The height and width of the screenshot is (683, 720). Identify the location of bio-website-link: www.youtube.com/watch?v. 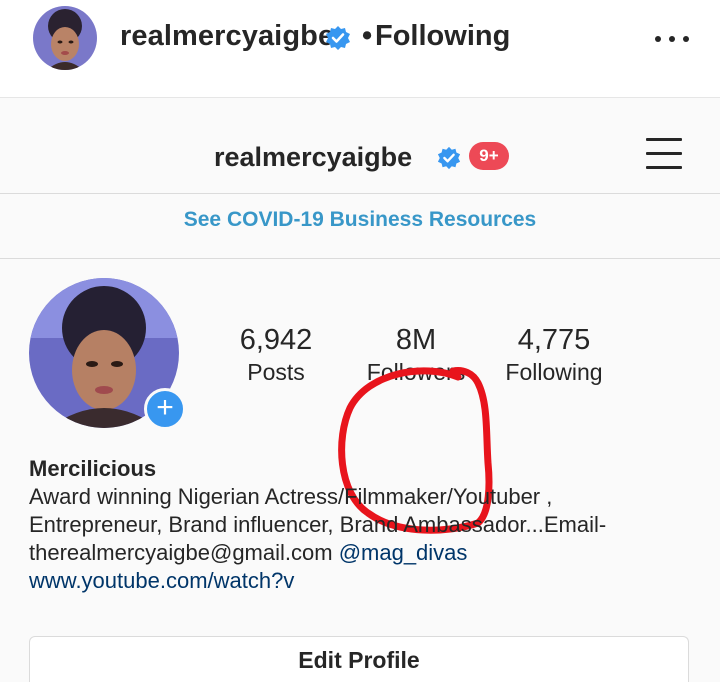
(364, 581).